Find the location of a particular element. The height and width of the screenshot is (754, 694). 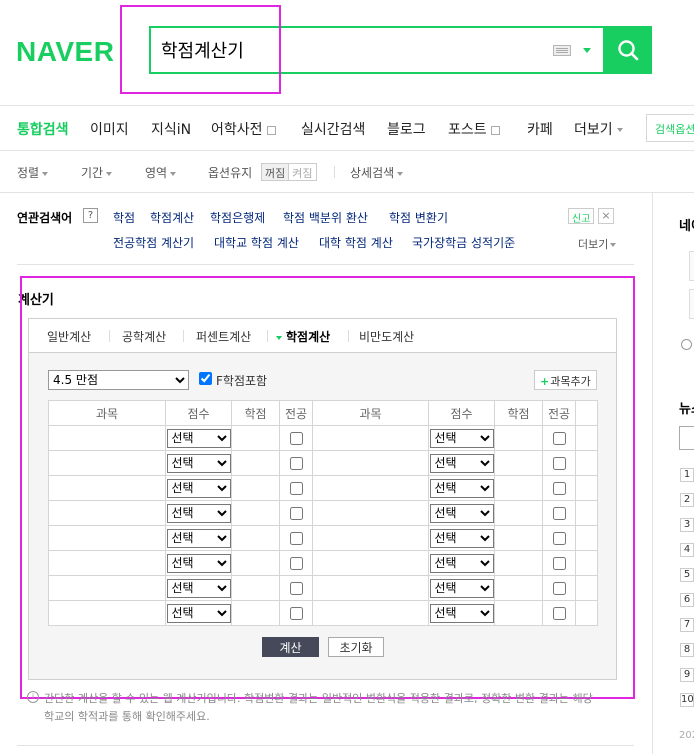

related-link: 학점계산 is located at coordinates (172, 217).